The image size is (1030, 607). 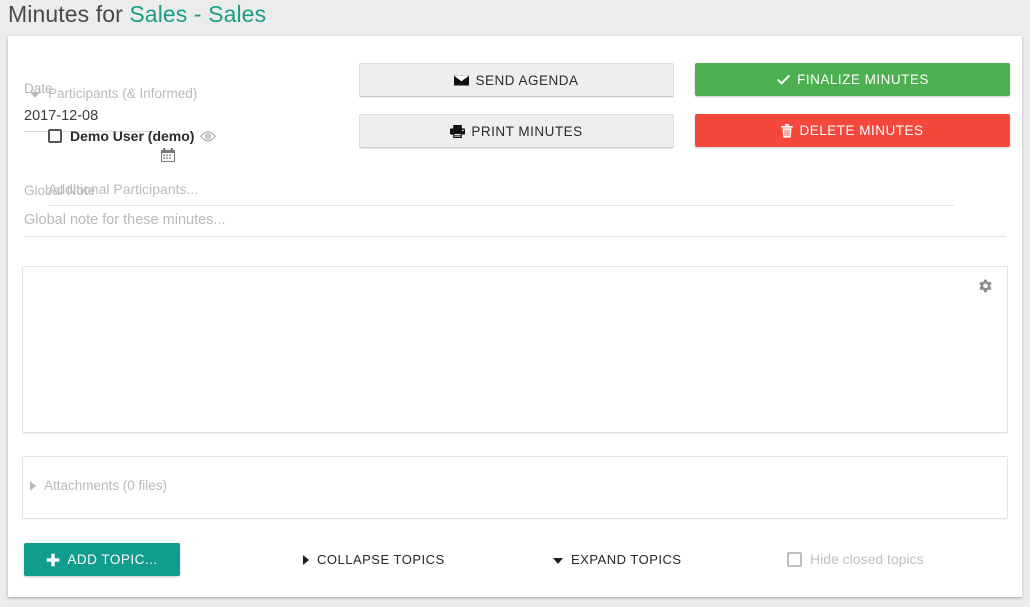 I want to click on calendar-icon, so click(x=168, y=155).